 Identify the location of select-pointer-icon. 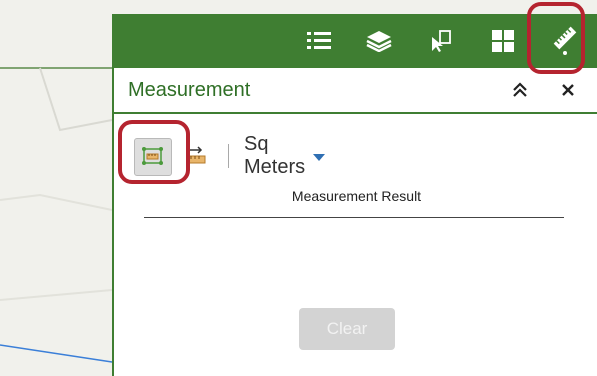
(441, 41).